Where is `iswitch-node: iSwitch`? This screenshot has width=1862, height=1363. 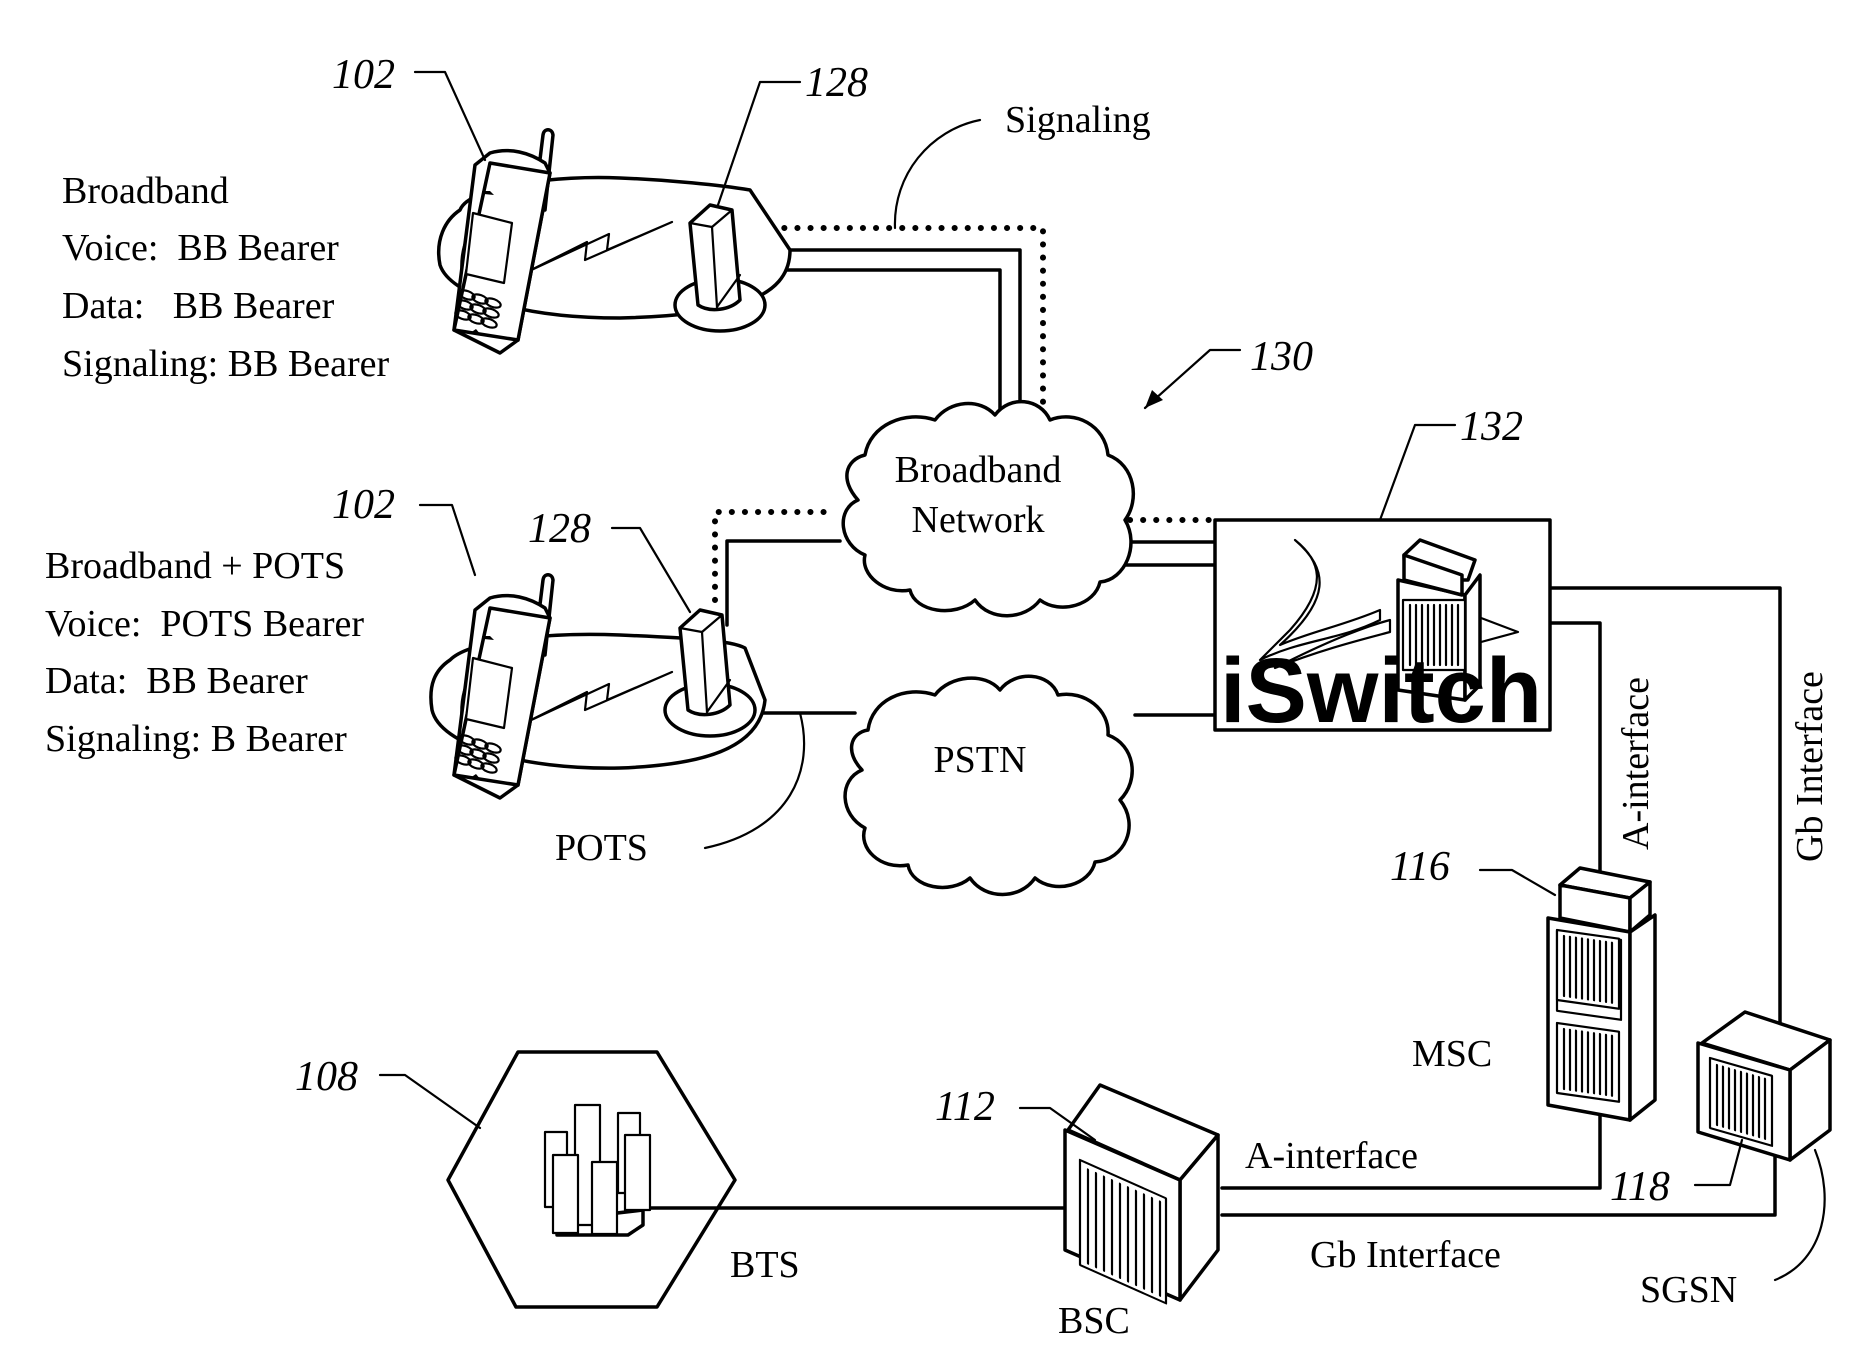
iswitch-node: iSwitch is located at coordinates (1382, 630).